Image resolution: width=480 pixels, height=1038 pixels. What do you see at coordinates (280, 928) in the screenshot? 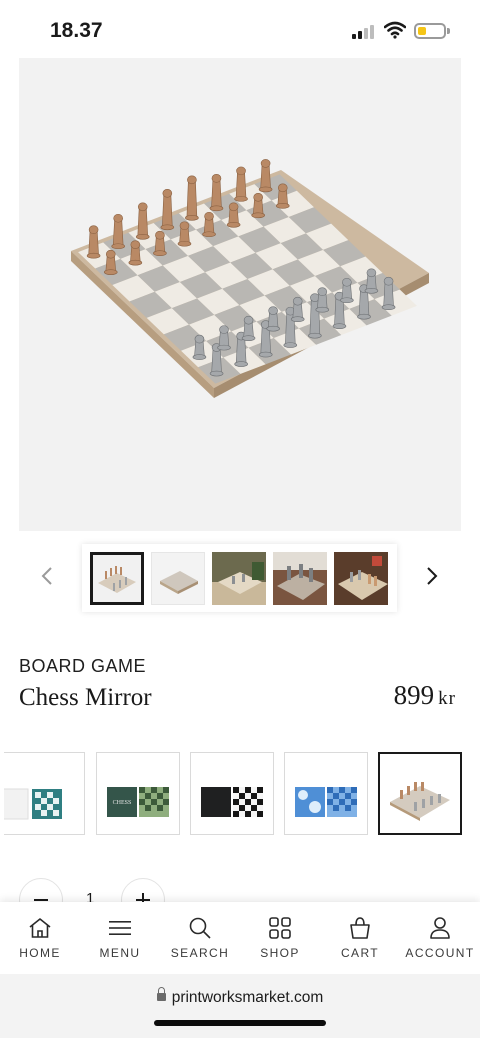
I see `grid-icon` at bounding box center [280, 928].